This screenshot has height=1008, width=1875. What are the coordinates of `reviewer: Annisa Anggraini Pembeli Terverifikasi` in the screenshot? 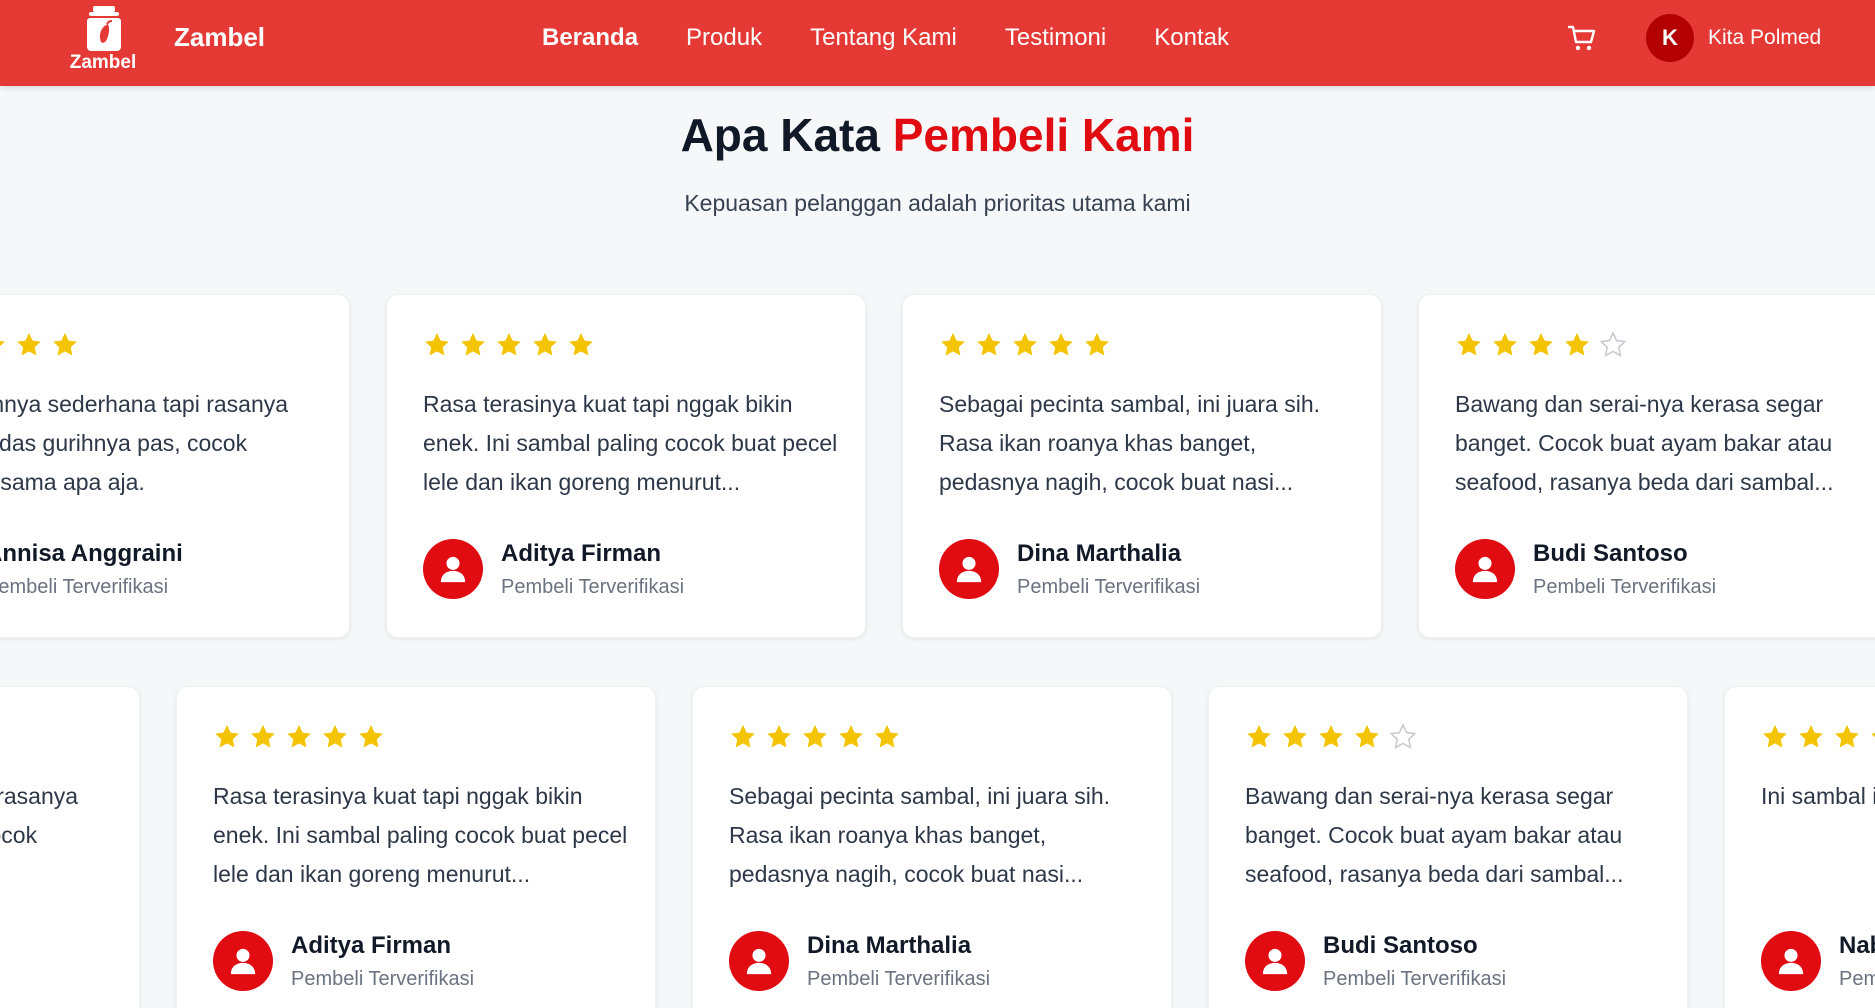 It's located at (91, 569).